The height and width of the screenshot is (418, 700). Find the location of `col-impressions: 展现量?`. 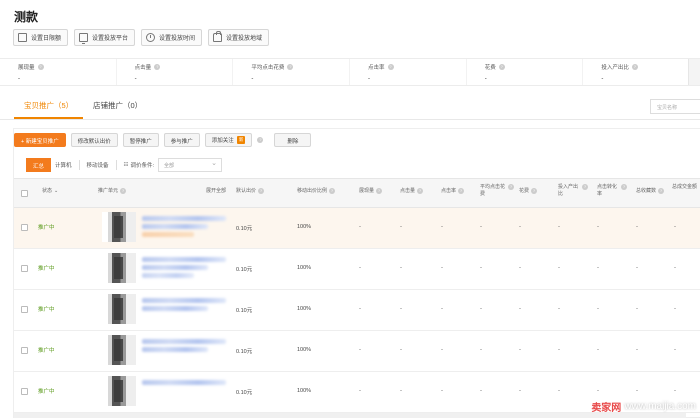

col-impressions: 展现量? is located at coordinates (371, 191).